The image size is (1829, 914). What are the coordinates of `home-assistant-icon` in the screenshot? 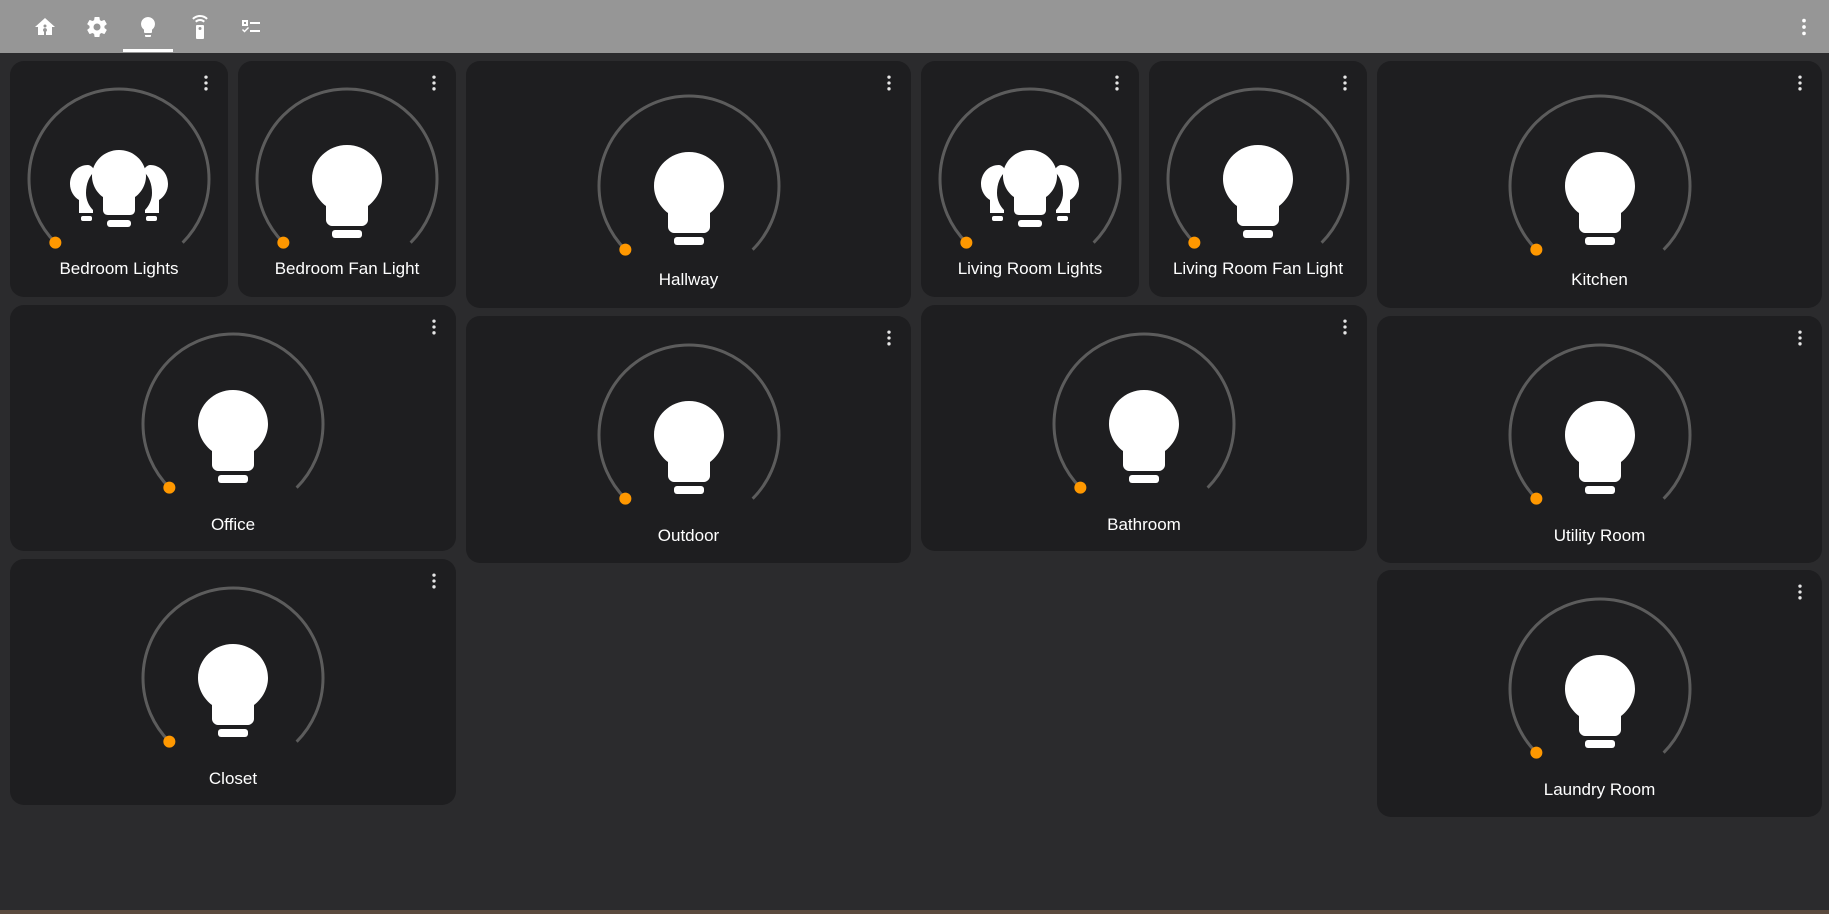 It's located at (45, 26).